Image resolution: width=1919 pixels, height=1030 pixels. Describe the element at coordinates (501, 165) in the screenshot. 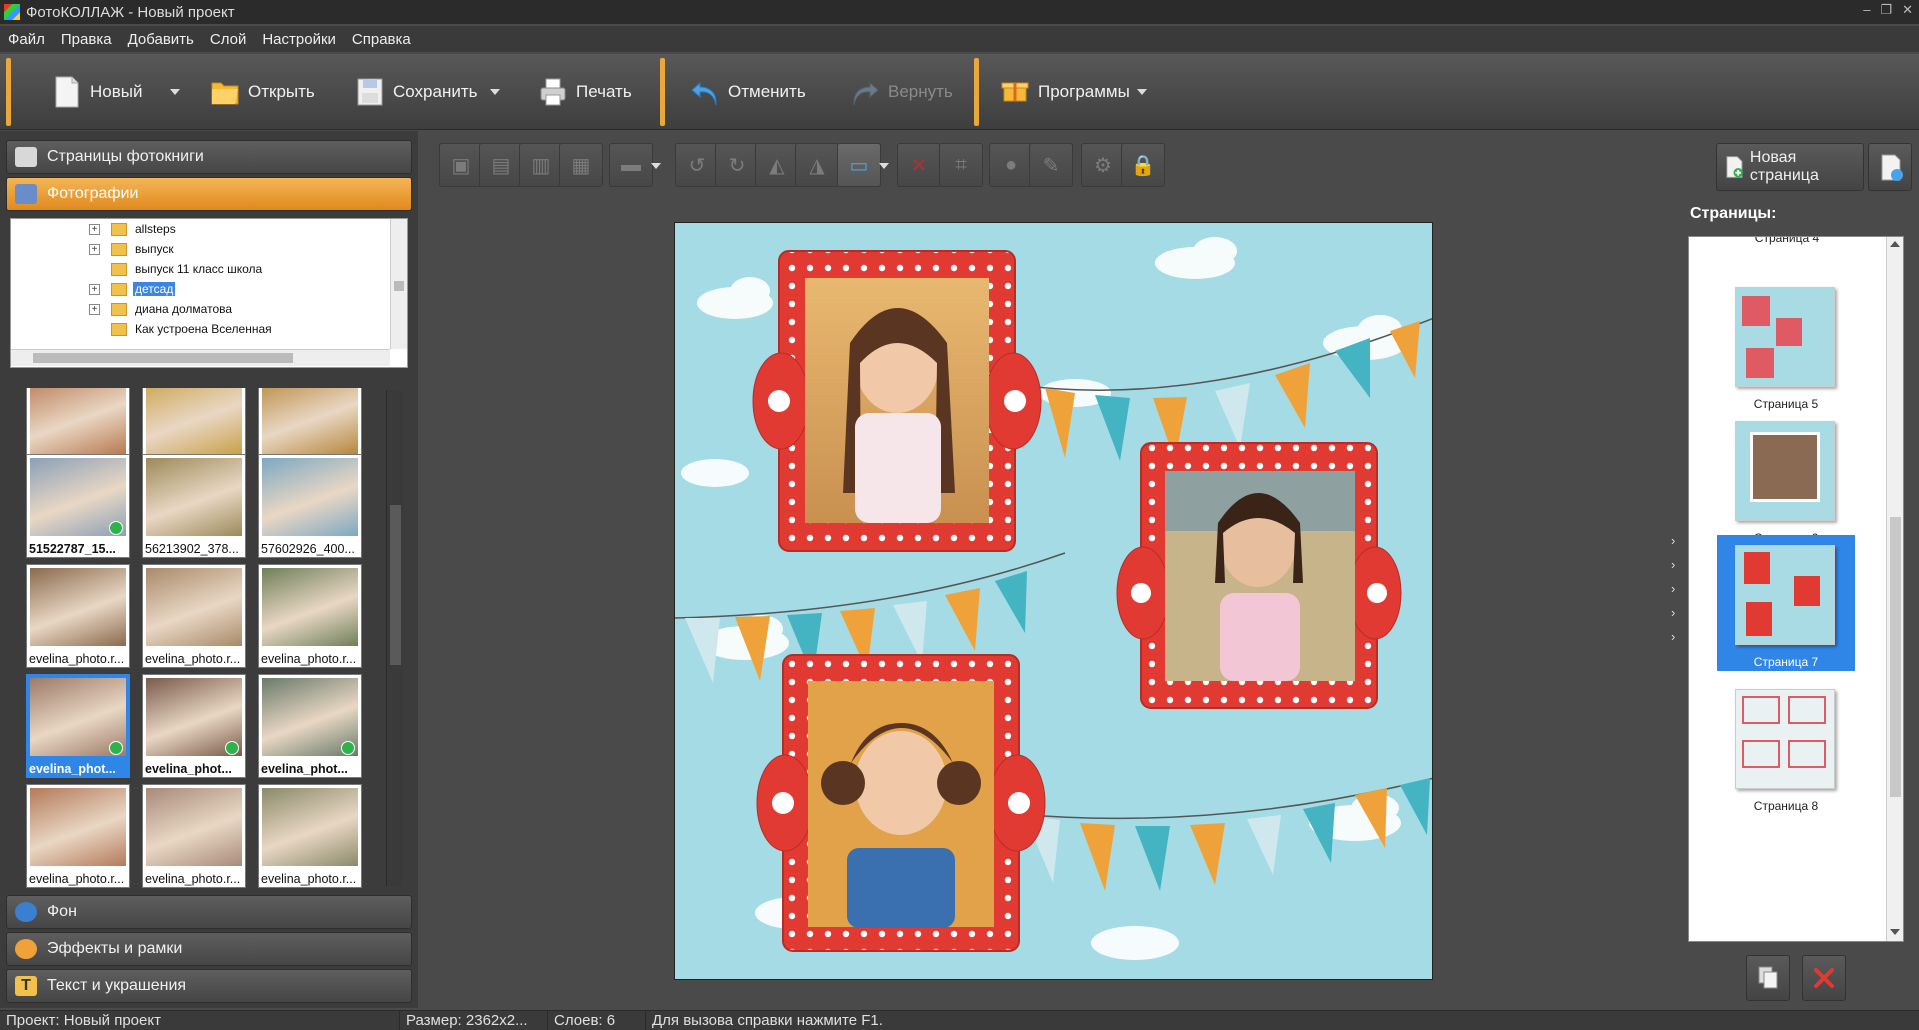

I see `bring-forward-button: ▤` at that location.